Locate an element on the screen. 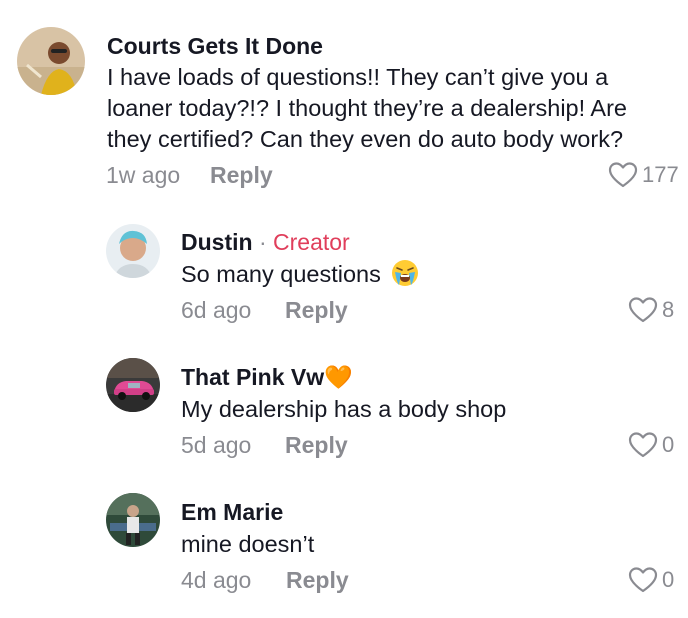 Image resolution: width=688 pixels, height=618 pixels. comment-text: So many questions is located at coordinates (416, 274).